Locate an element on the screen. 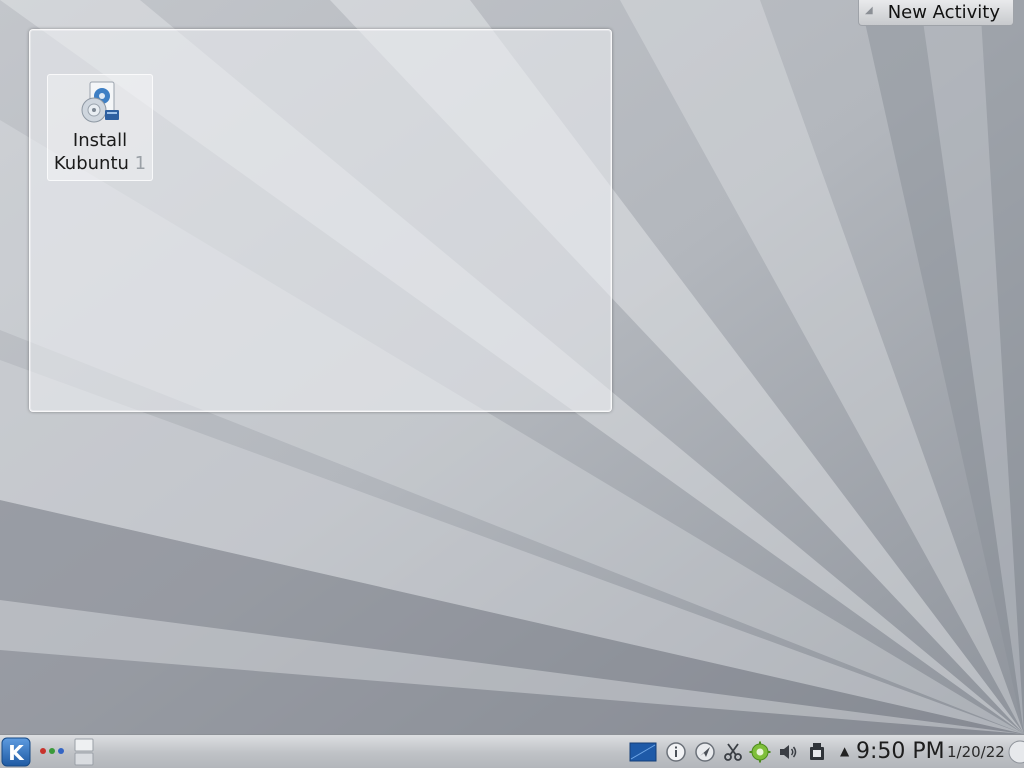  desktop-icon-label: Install Kubuntu 1 is located at coordinates (100, 152).